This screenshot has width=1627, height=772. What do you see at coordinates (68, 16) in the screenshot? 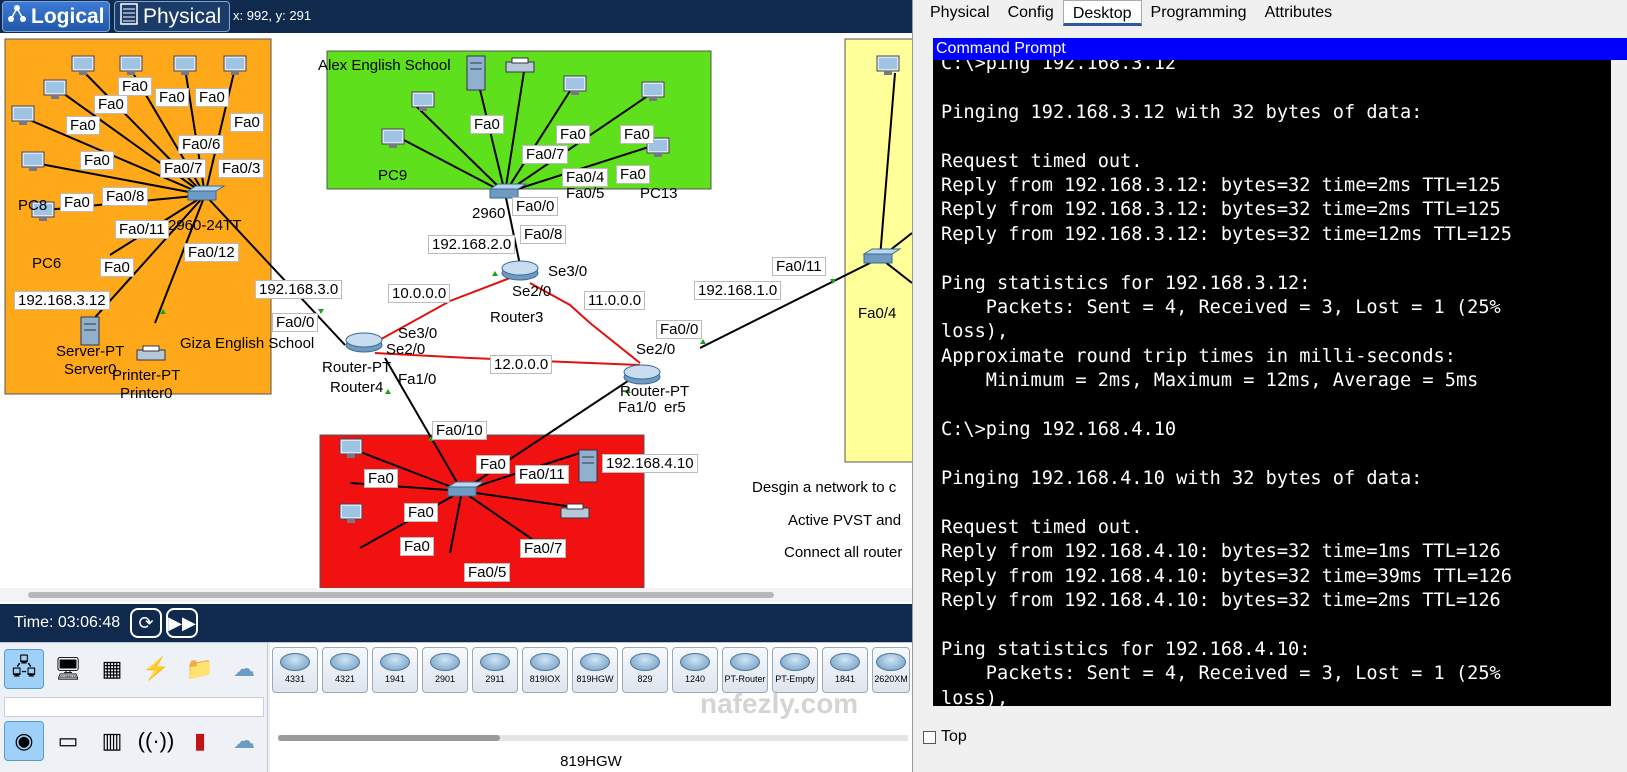
I see `logical-mode-label: Logical` at bounding box center [68, 16].